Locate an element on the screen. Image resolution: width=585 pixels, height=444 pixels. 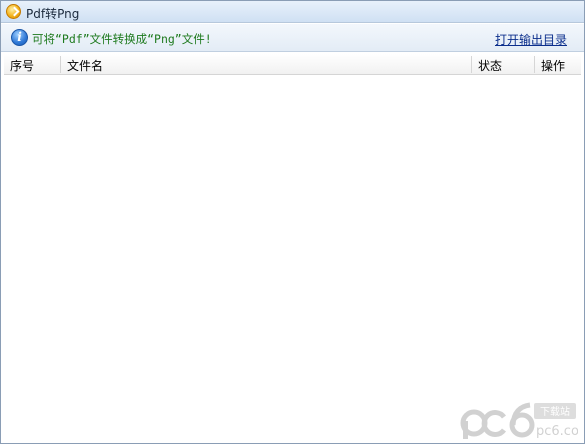
info-bar: i 可将“Pdf”文件转换成“Png”文件! 打开输出目录 is located at coordinates (292, 38).